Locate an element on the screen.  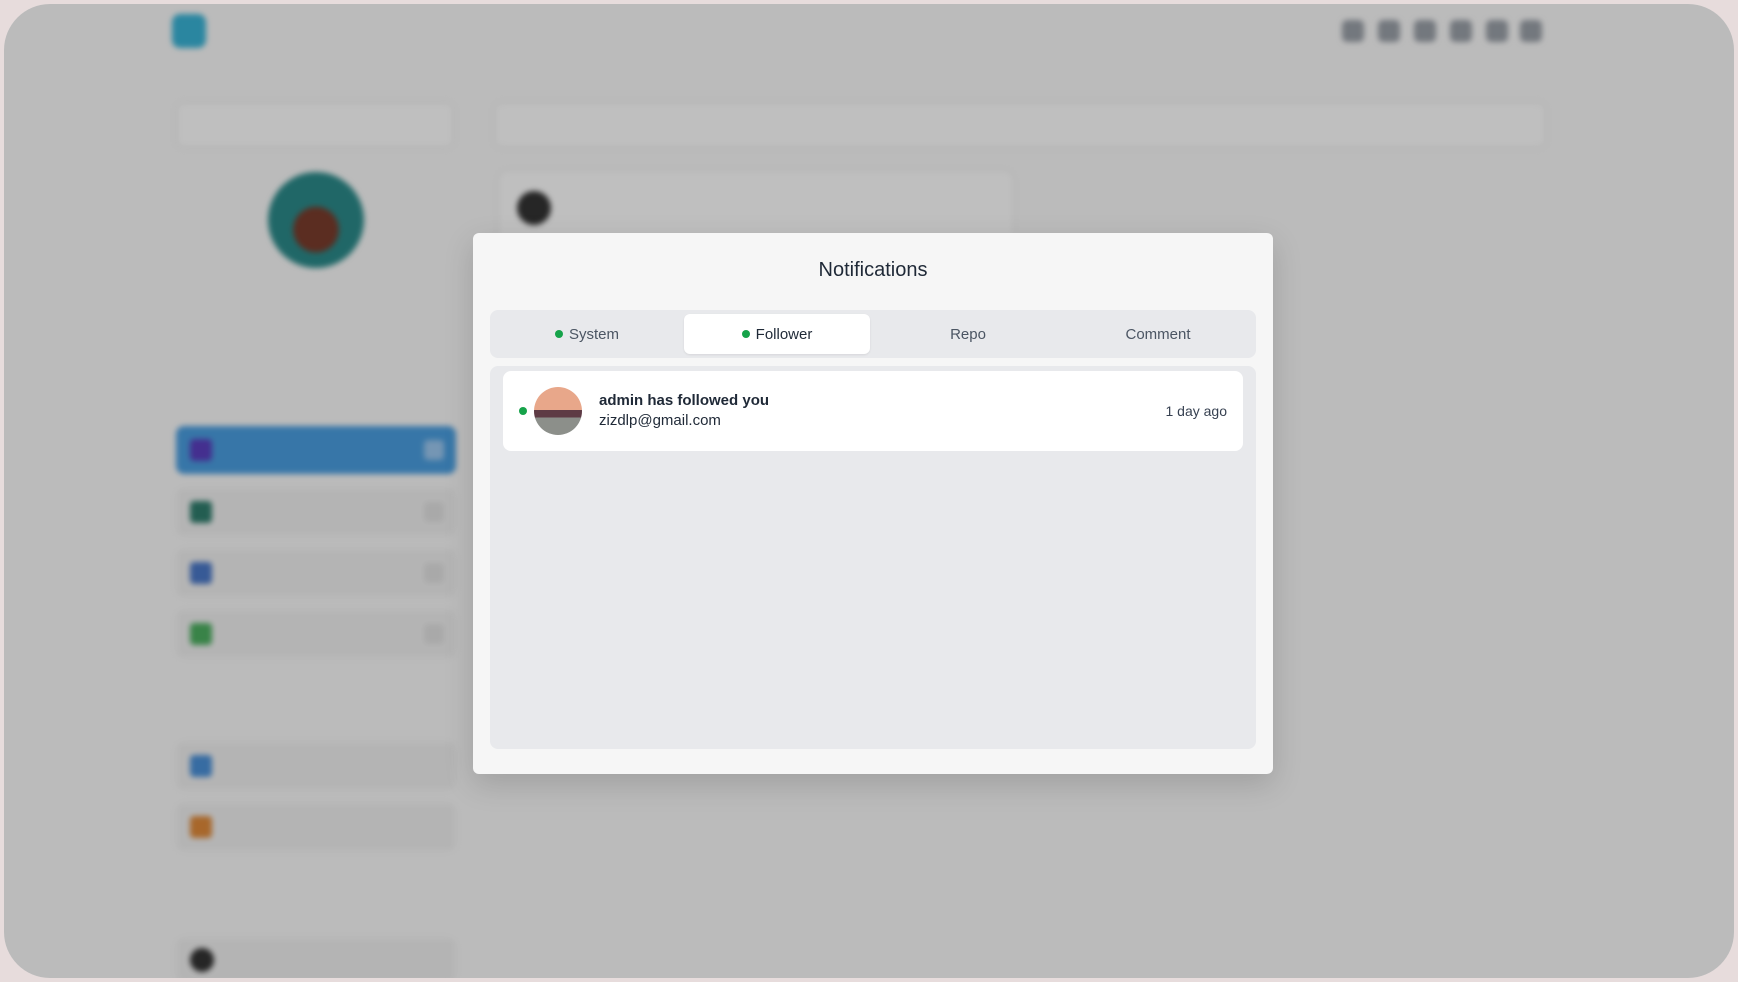
tab-comment: Comment is located at coordinates (1158, 334).